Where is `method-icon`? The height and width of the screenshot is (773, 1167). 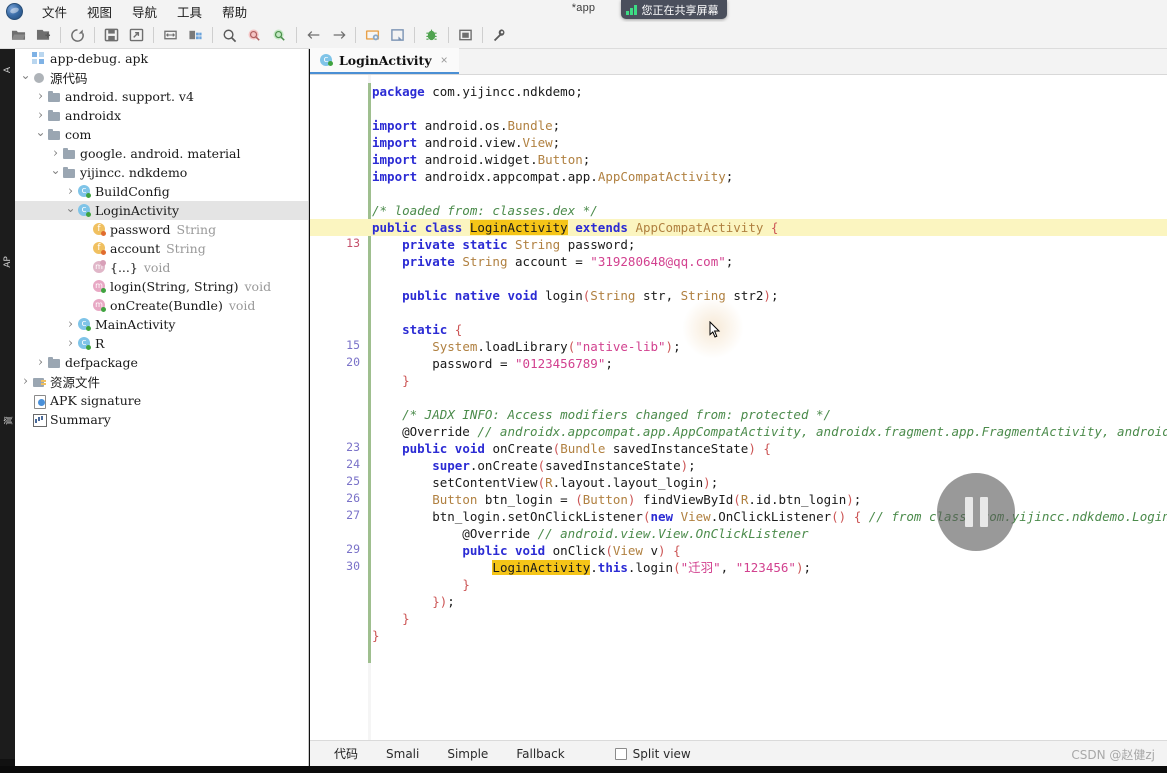 method-icon is located at coordinates (99, 286).